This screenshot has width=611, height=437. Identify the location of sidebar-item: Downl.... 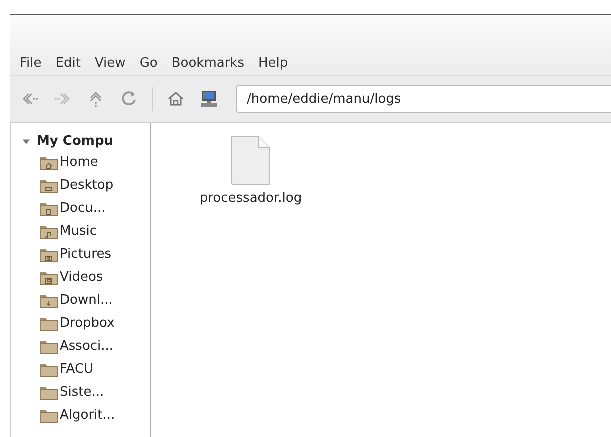
(86, 300).